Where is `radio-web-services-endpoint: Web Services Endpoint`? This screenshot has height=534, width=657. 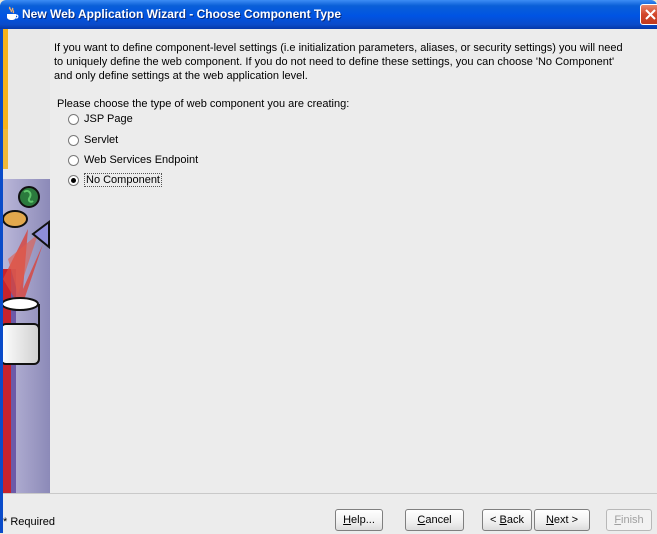
radio-web-services-endpoint: Web Services Endpoint is located at coordinates (133, 160).